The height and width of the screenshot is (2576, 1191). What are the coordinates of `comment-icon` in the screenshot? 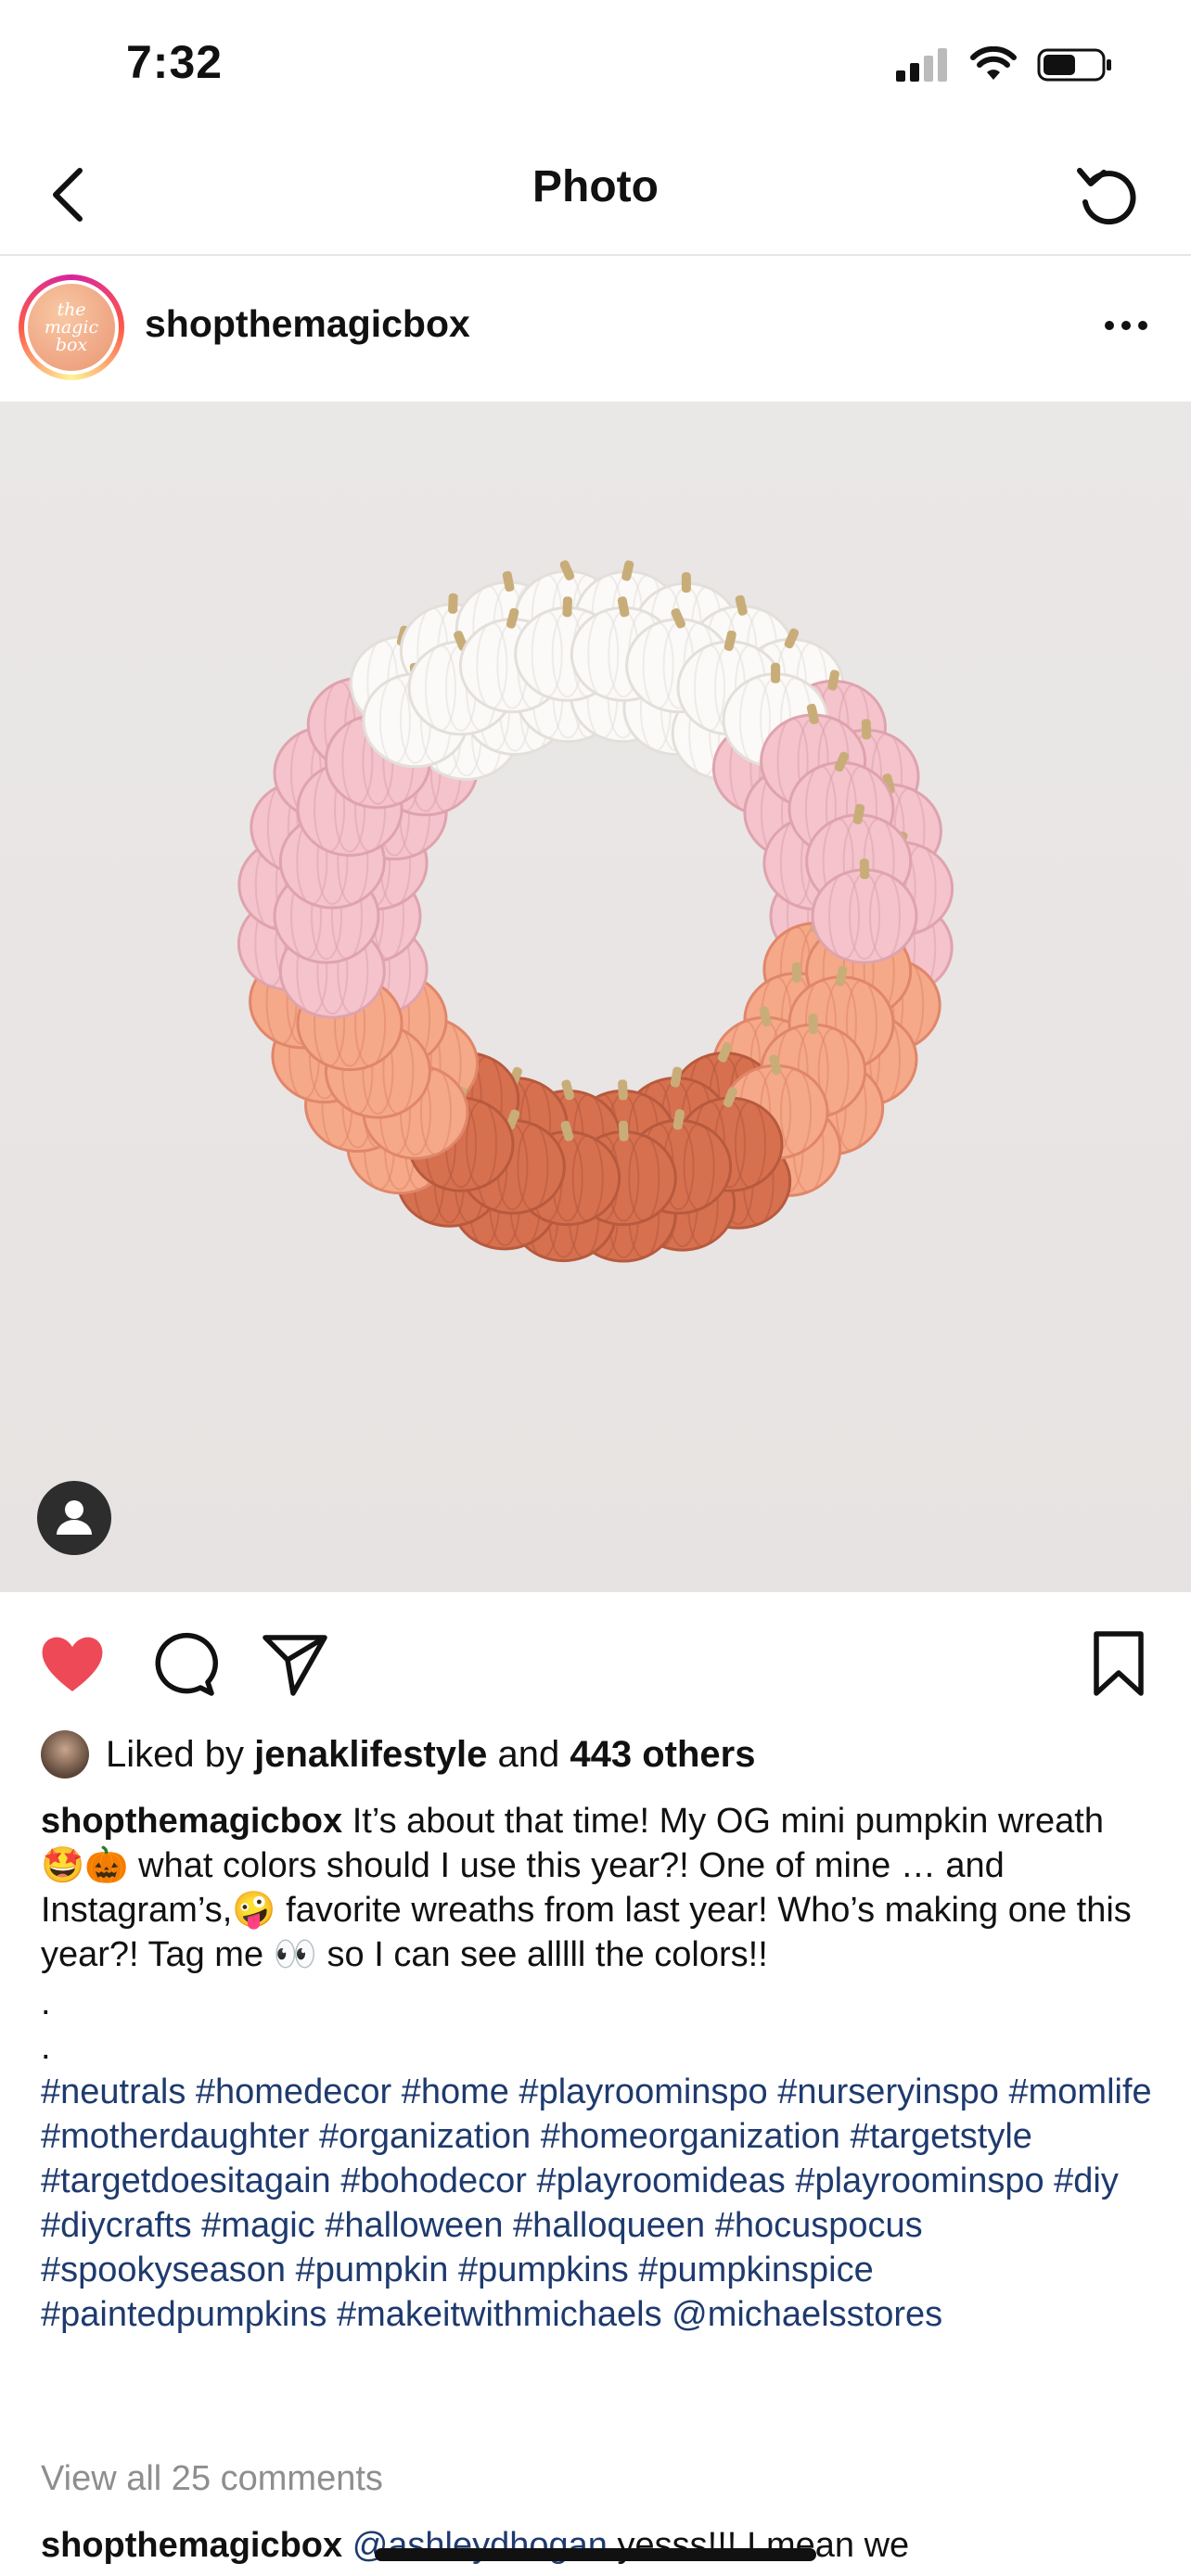 It's located at (184, 1664).